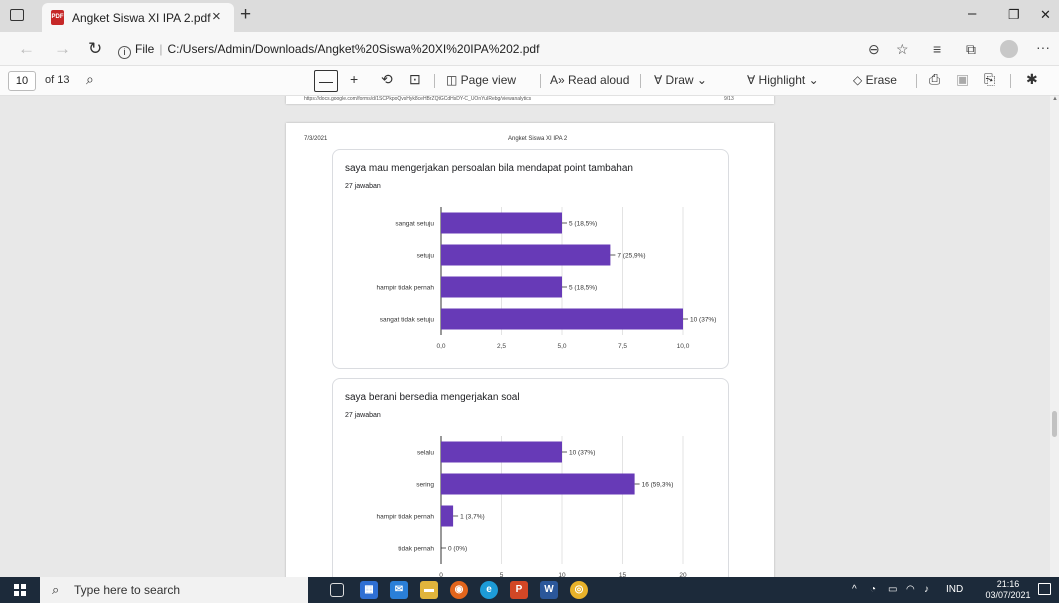 The width and height of the screenshot is (1059, 603). Describe the element at coordinates (57, 17) in the screenshot. I see `pdf-file-icon: PDF` at that location.